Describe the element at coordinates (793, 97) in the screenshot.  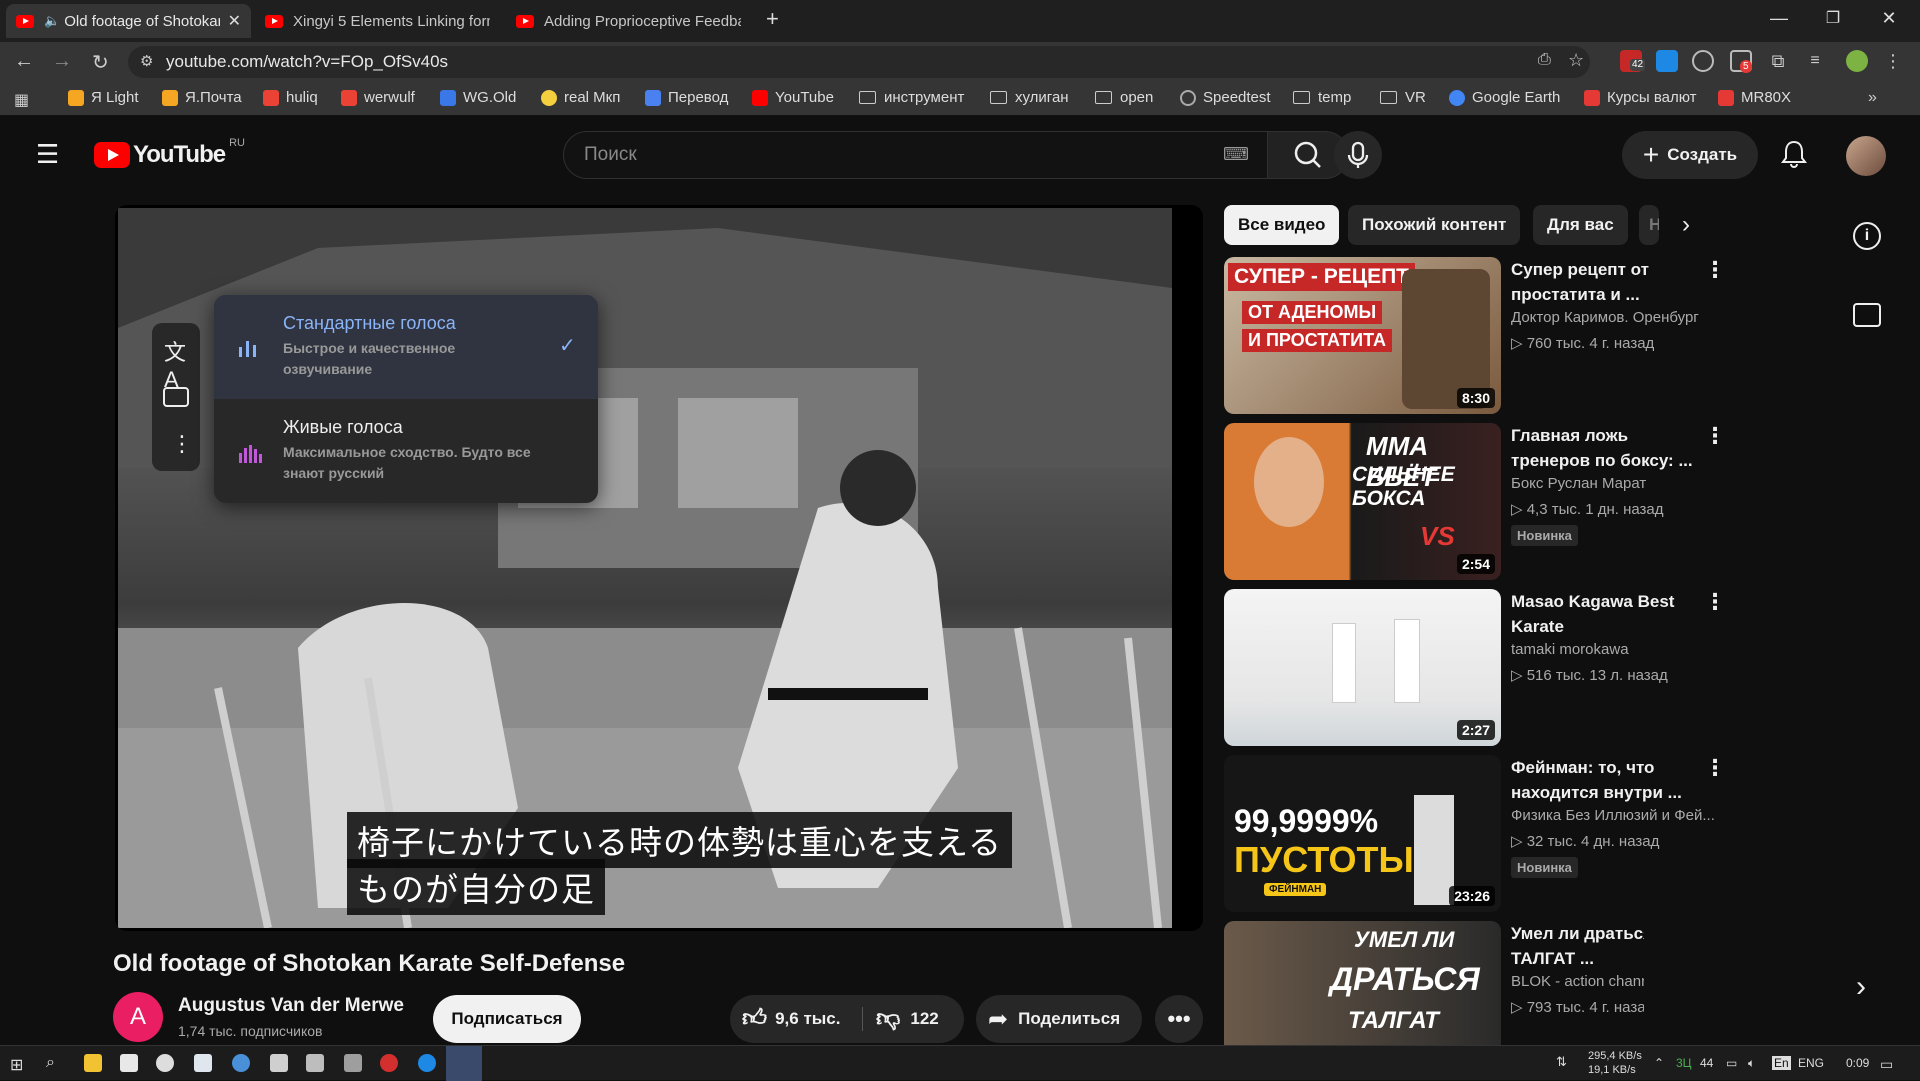
I see `bookmark-youtube: YouTube` at that location.